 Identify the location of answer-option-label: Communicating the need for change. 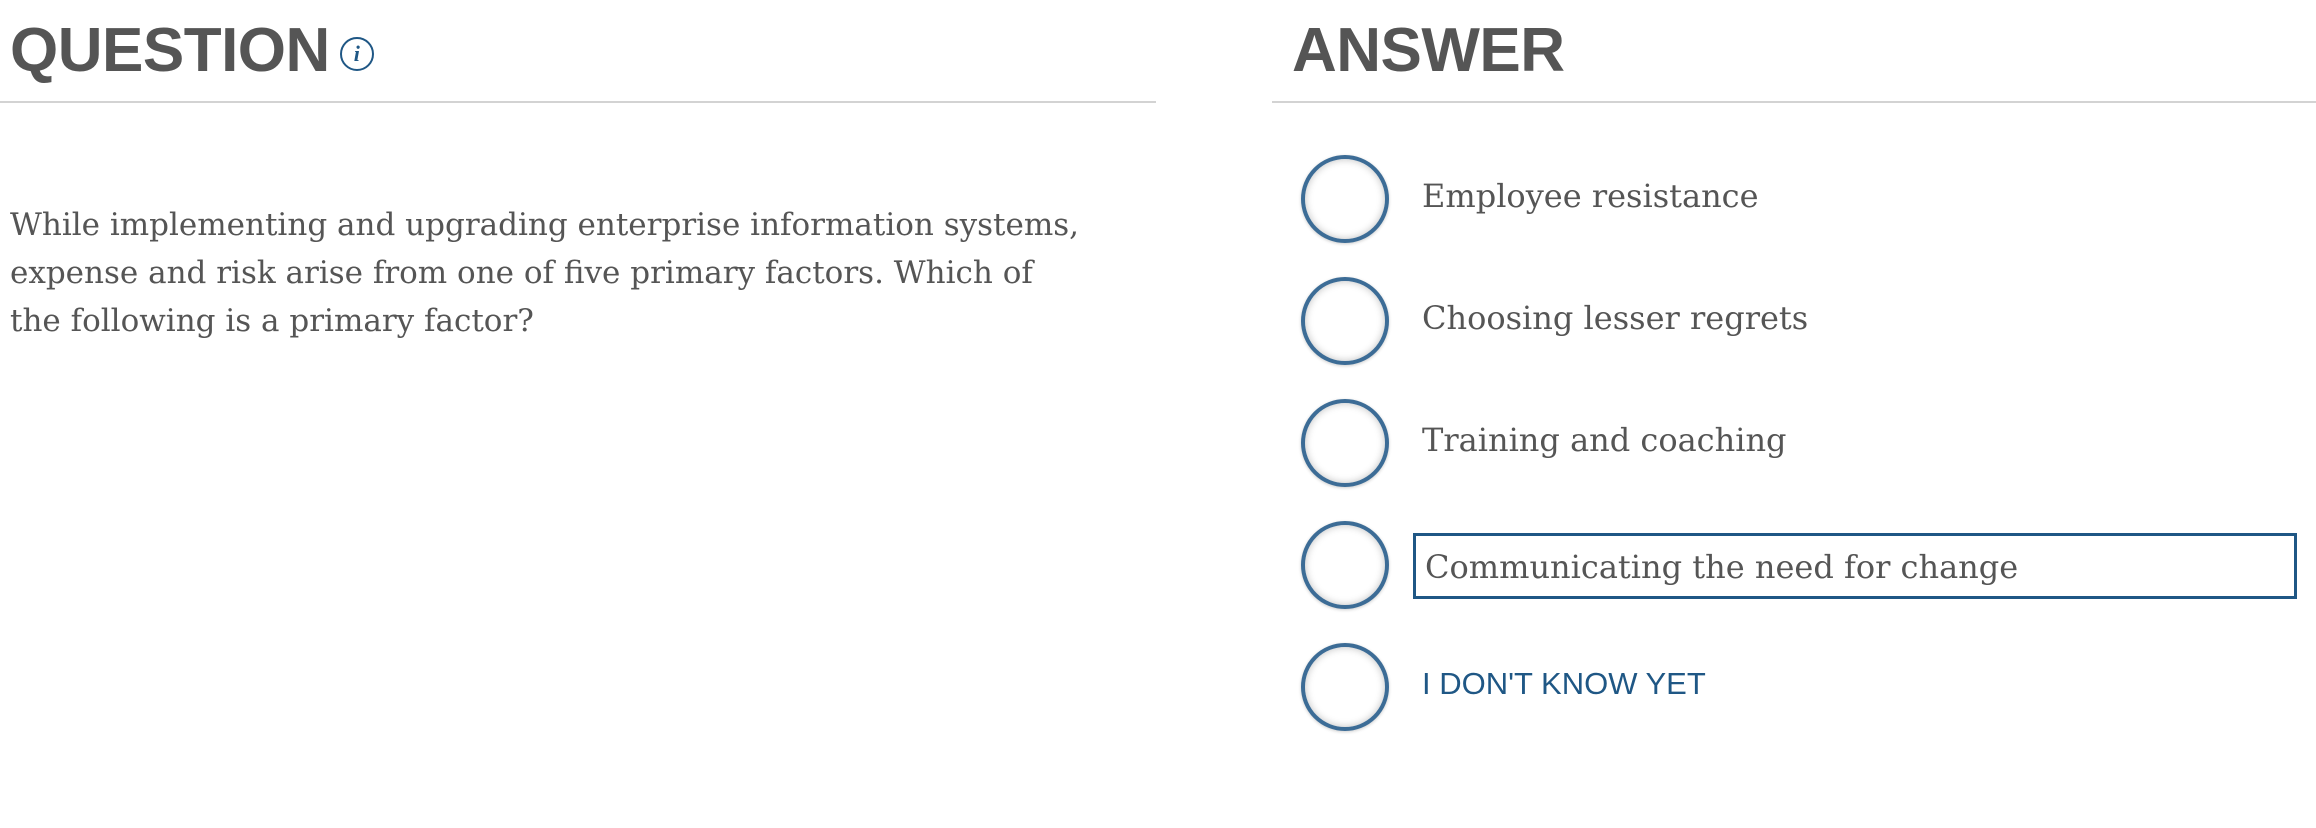
(1855, 566).